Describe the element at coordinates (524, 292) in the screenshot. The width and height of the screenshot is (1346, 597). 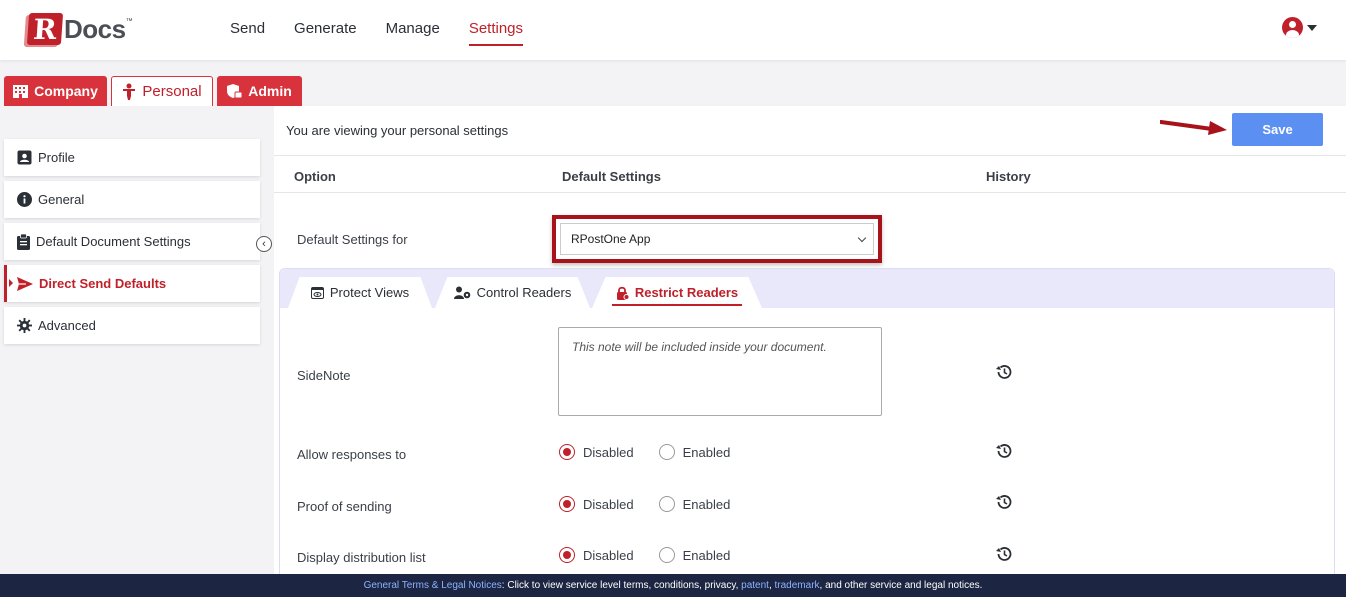
I see `tab-control-readers-label: Control Readers` at that location.